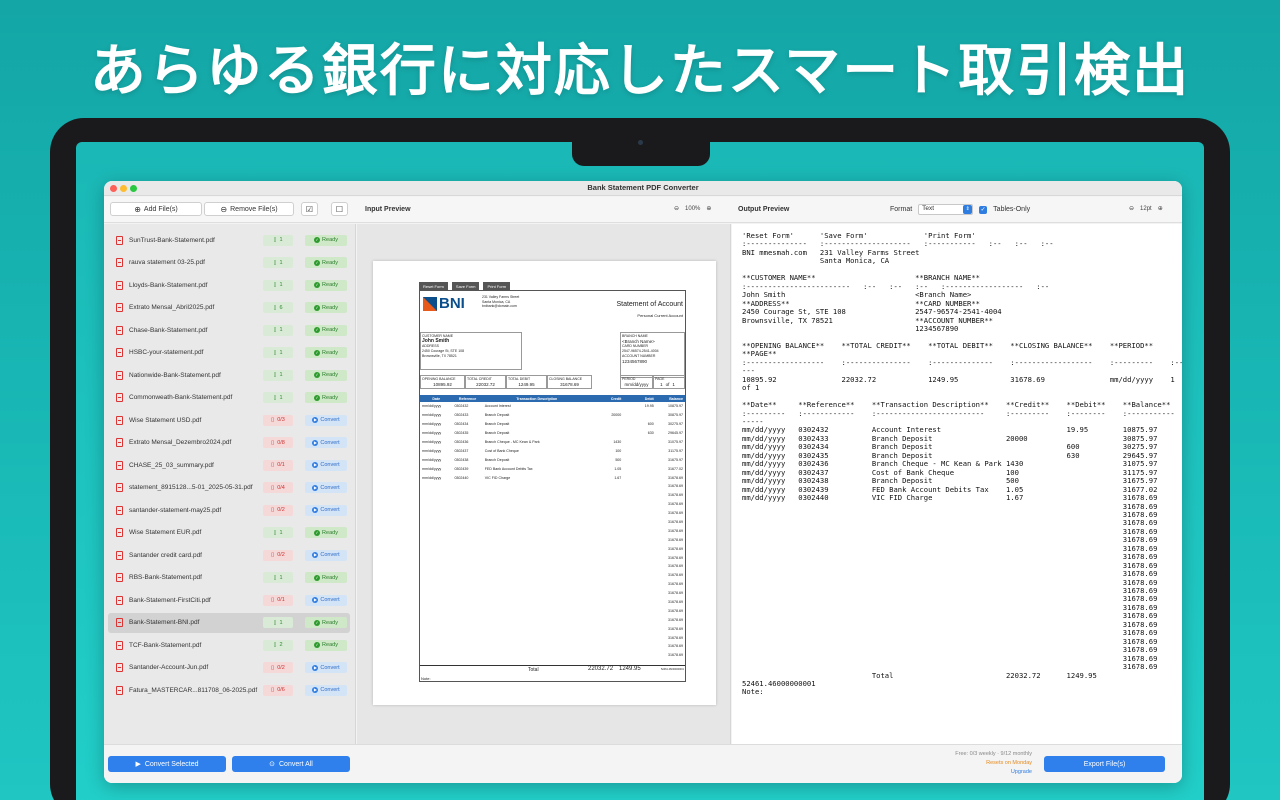 The image size is (1280, 800). I want to click on pdf-file-icon, so click(119, 285).